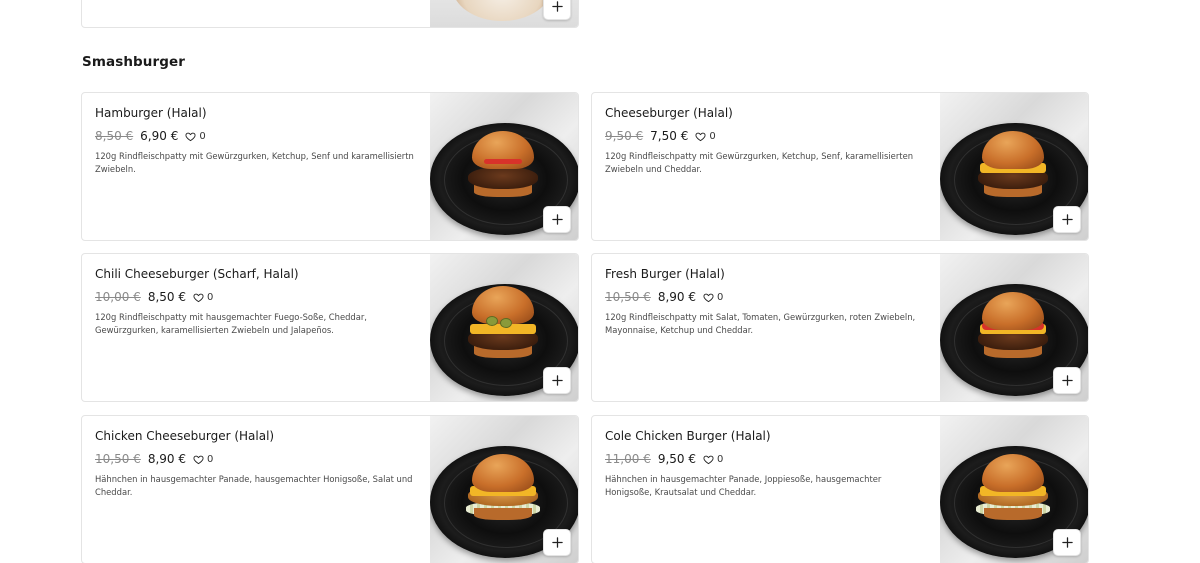 Image resolution: width=1200 pixels, height=563 pixels. I want to click on old-price: 8,50 €, so click(114, 136).